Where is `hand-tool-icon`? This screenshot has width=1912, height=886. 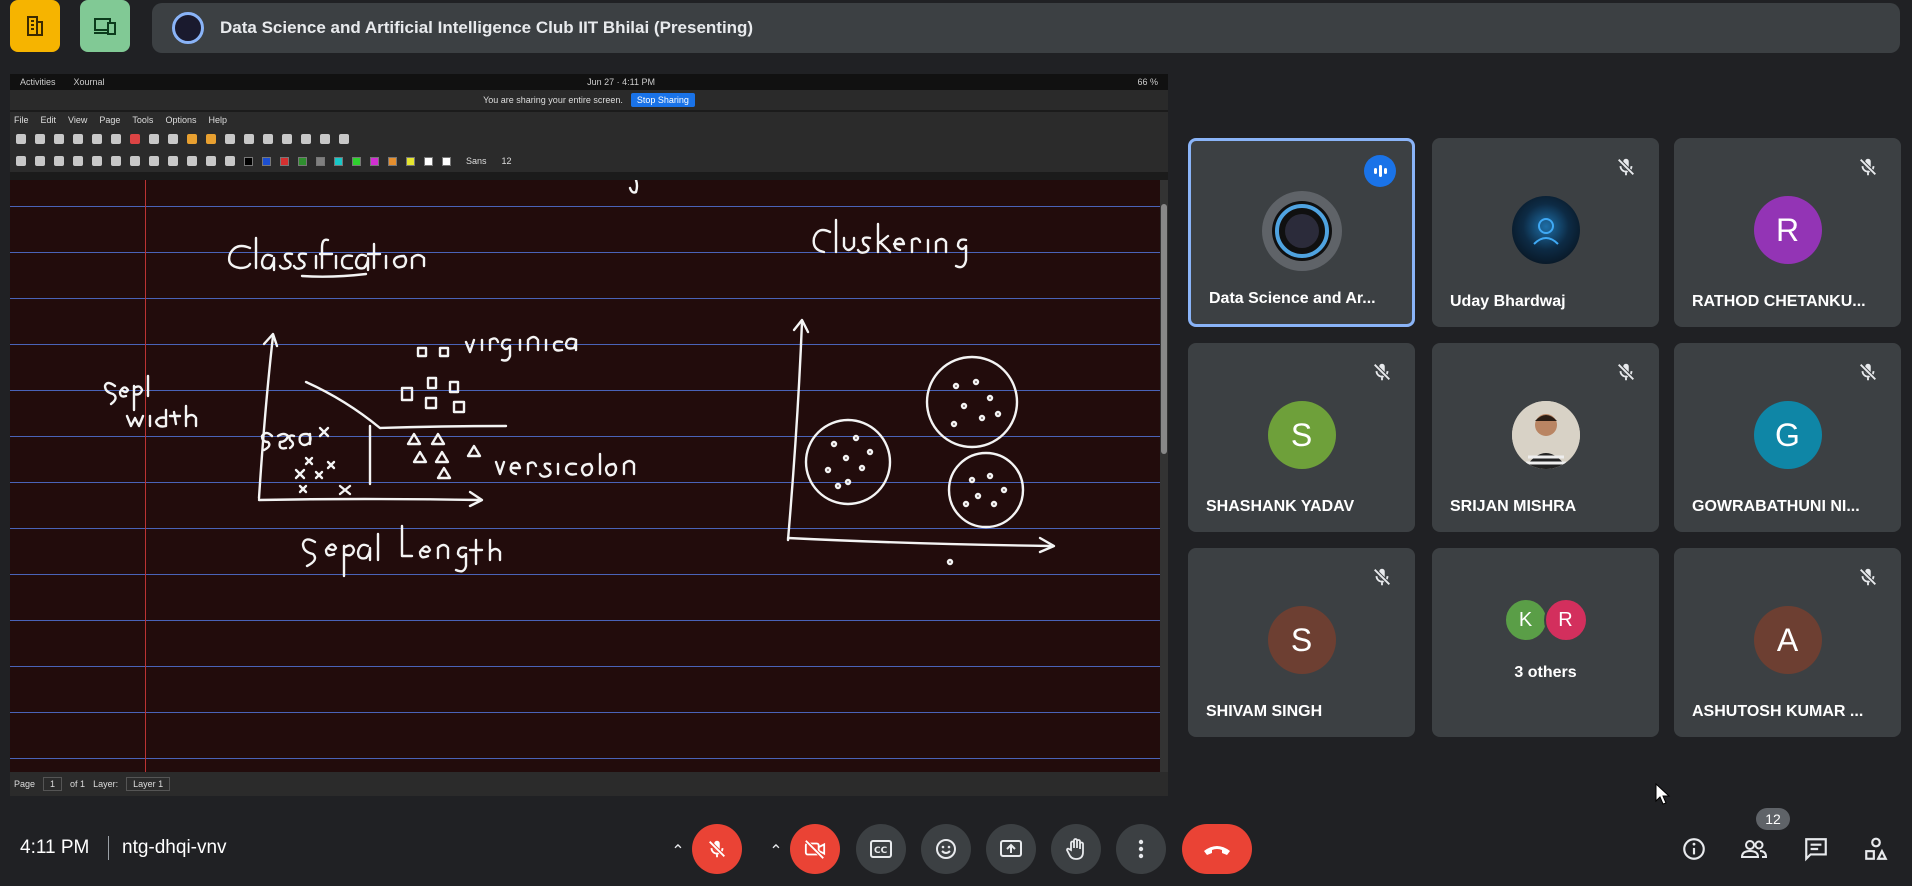 hand-tool-icon is located at coordinates (192, 161).